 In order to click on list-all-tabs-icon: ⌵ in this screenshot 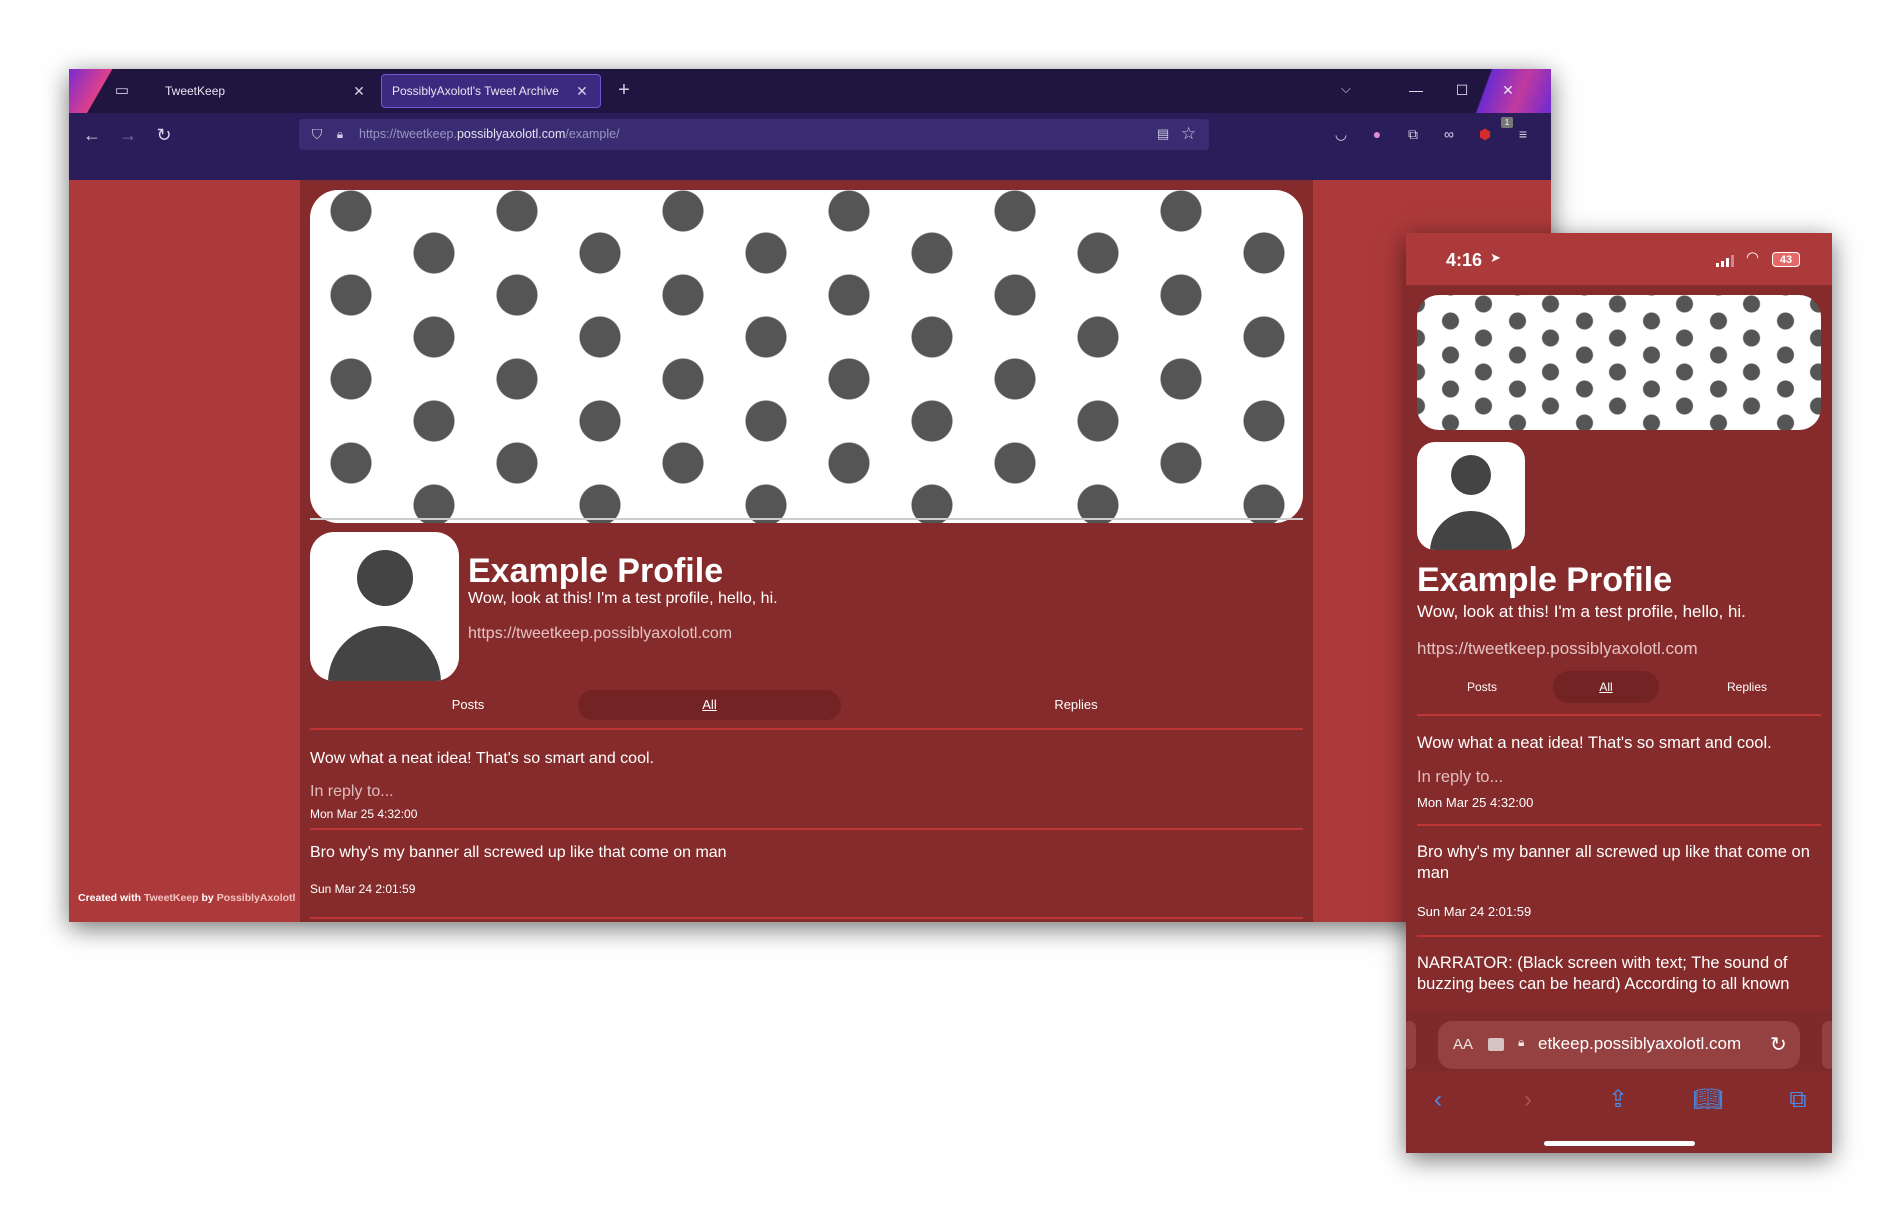, I will do `click(1346, 89)`.